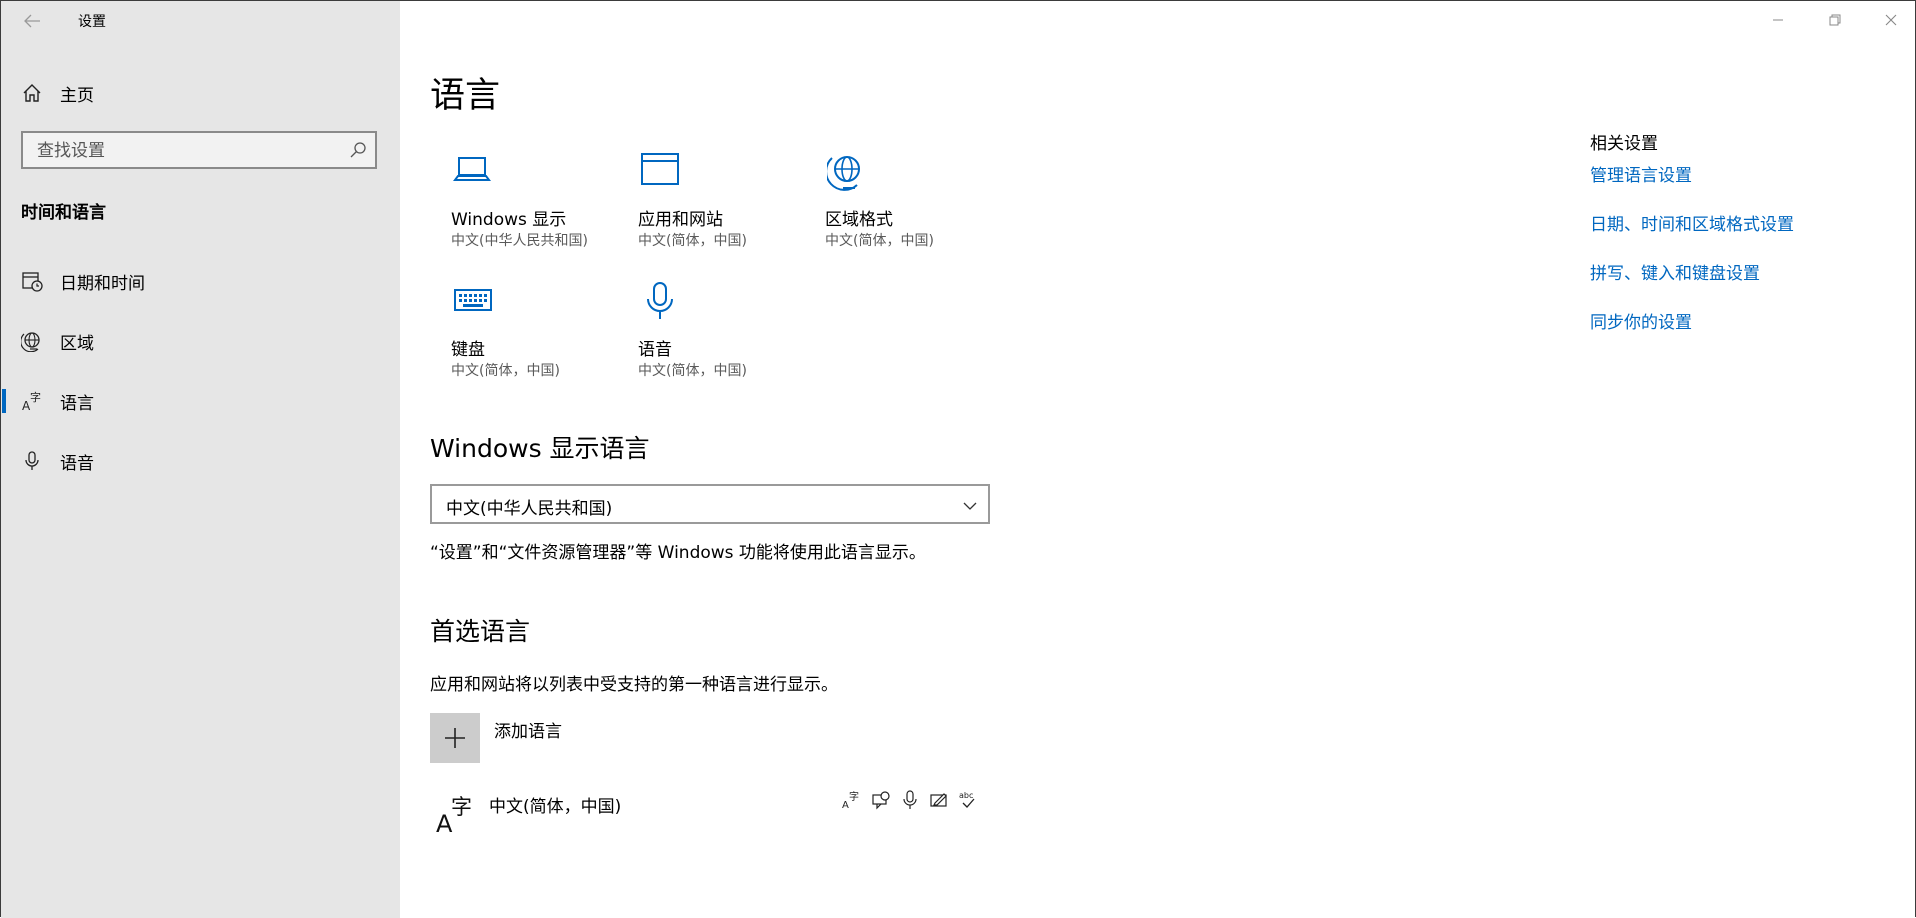 The width and height of the screenshot is (1916, 918). What do you see at coordinates (710, 504) in the screenshot?
I see `display-language-dropdown: 中文(中华人民共和国)` at bounding box center [710, 504].